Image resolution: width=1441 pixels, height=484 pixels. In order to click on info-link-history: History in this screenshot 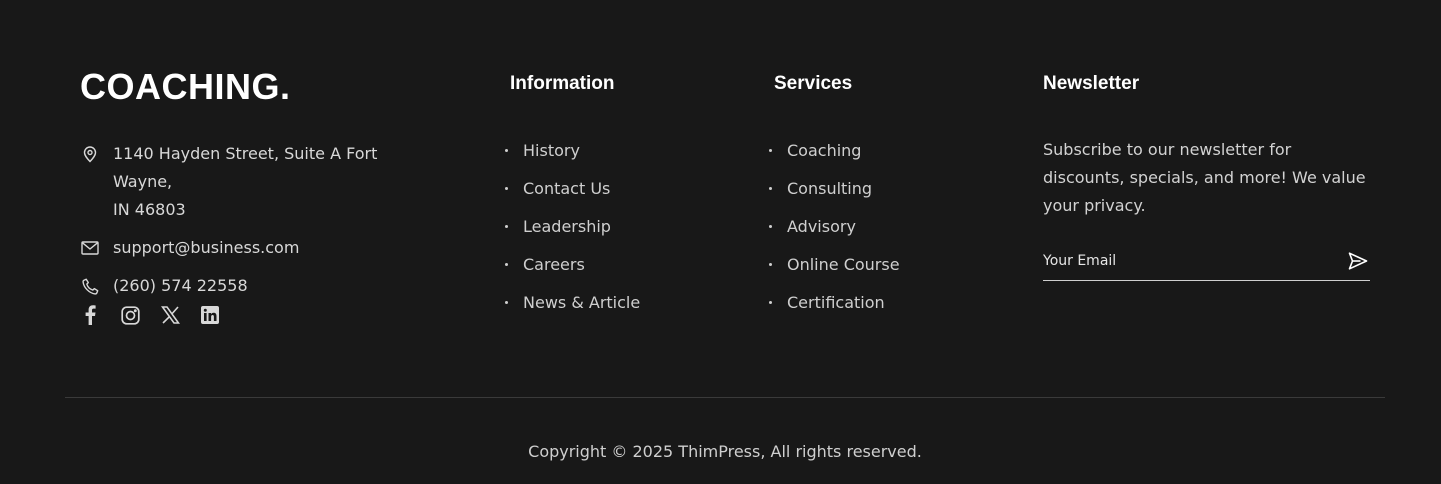, I will do `click(572, 150)`.